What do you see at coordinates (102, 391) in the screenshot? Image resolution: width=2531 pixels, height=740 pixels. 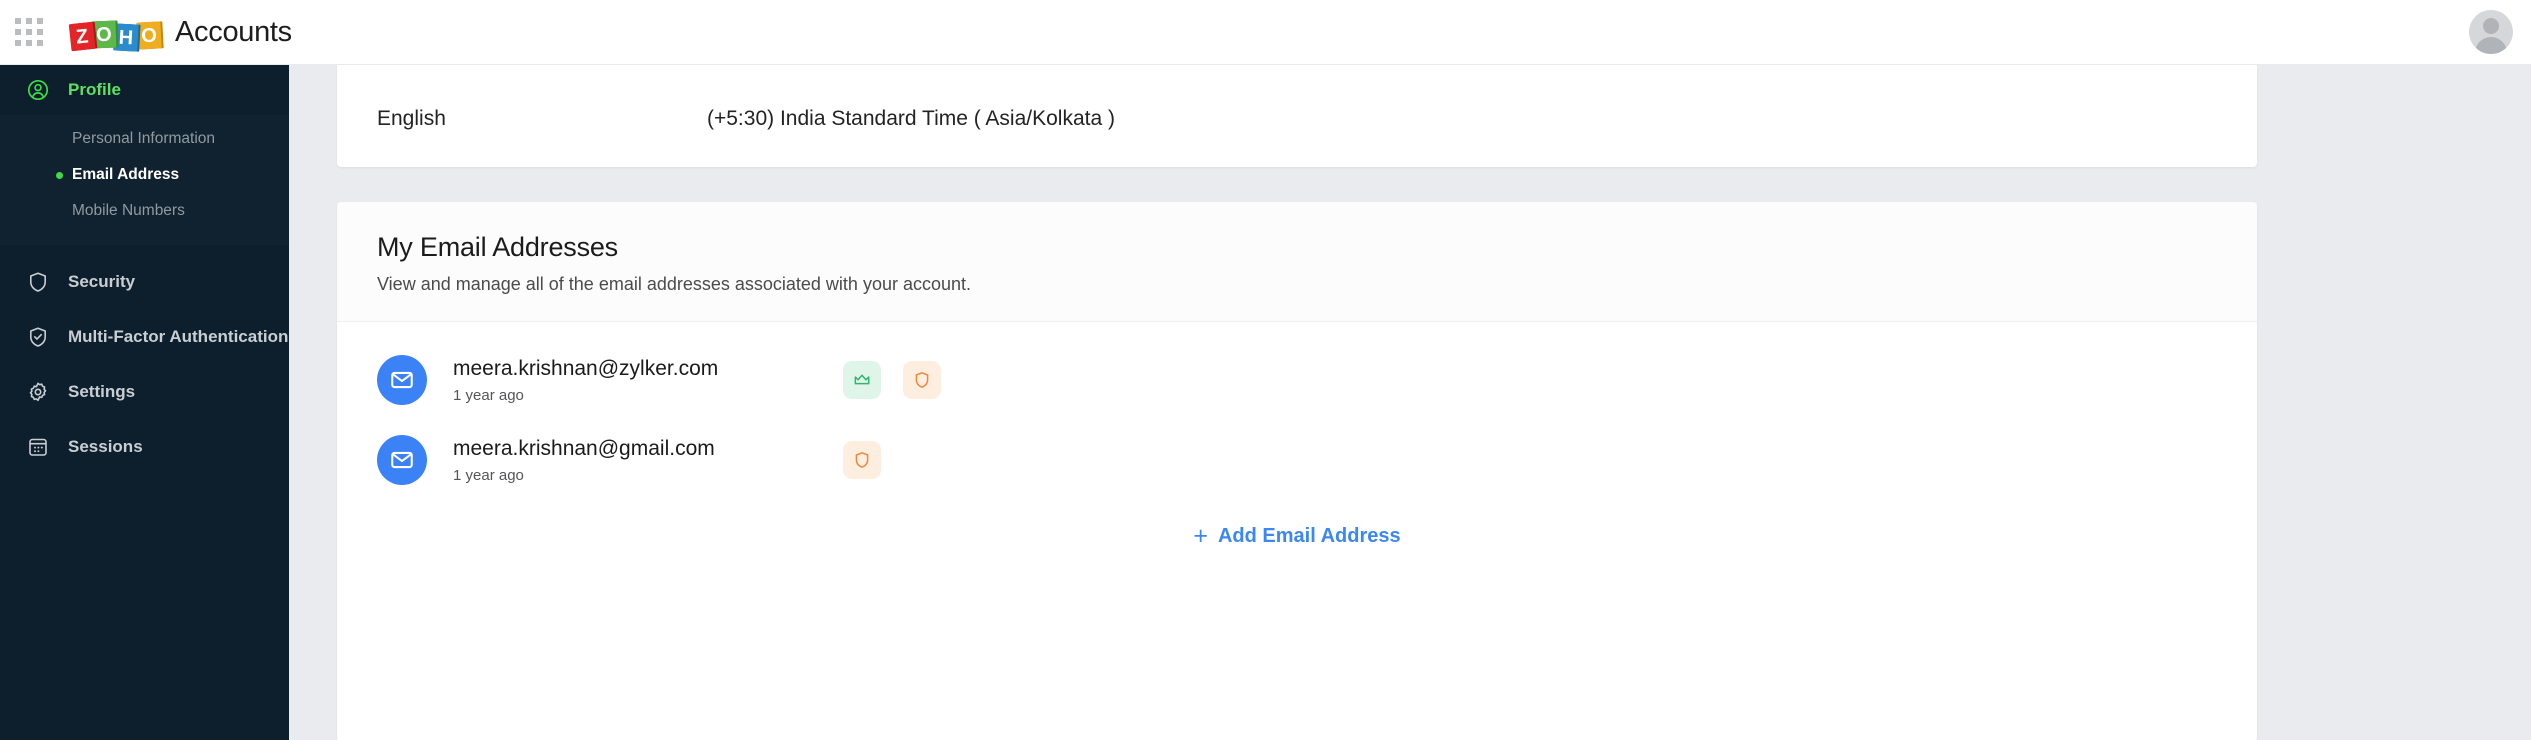 I see `sidebar-item-label: Settings` at bounding box center [102, 391].